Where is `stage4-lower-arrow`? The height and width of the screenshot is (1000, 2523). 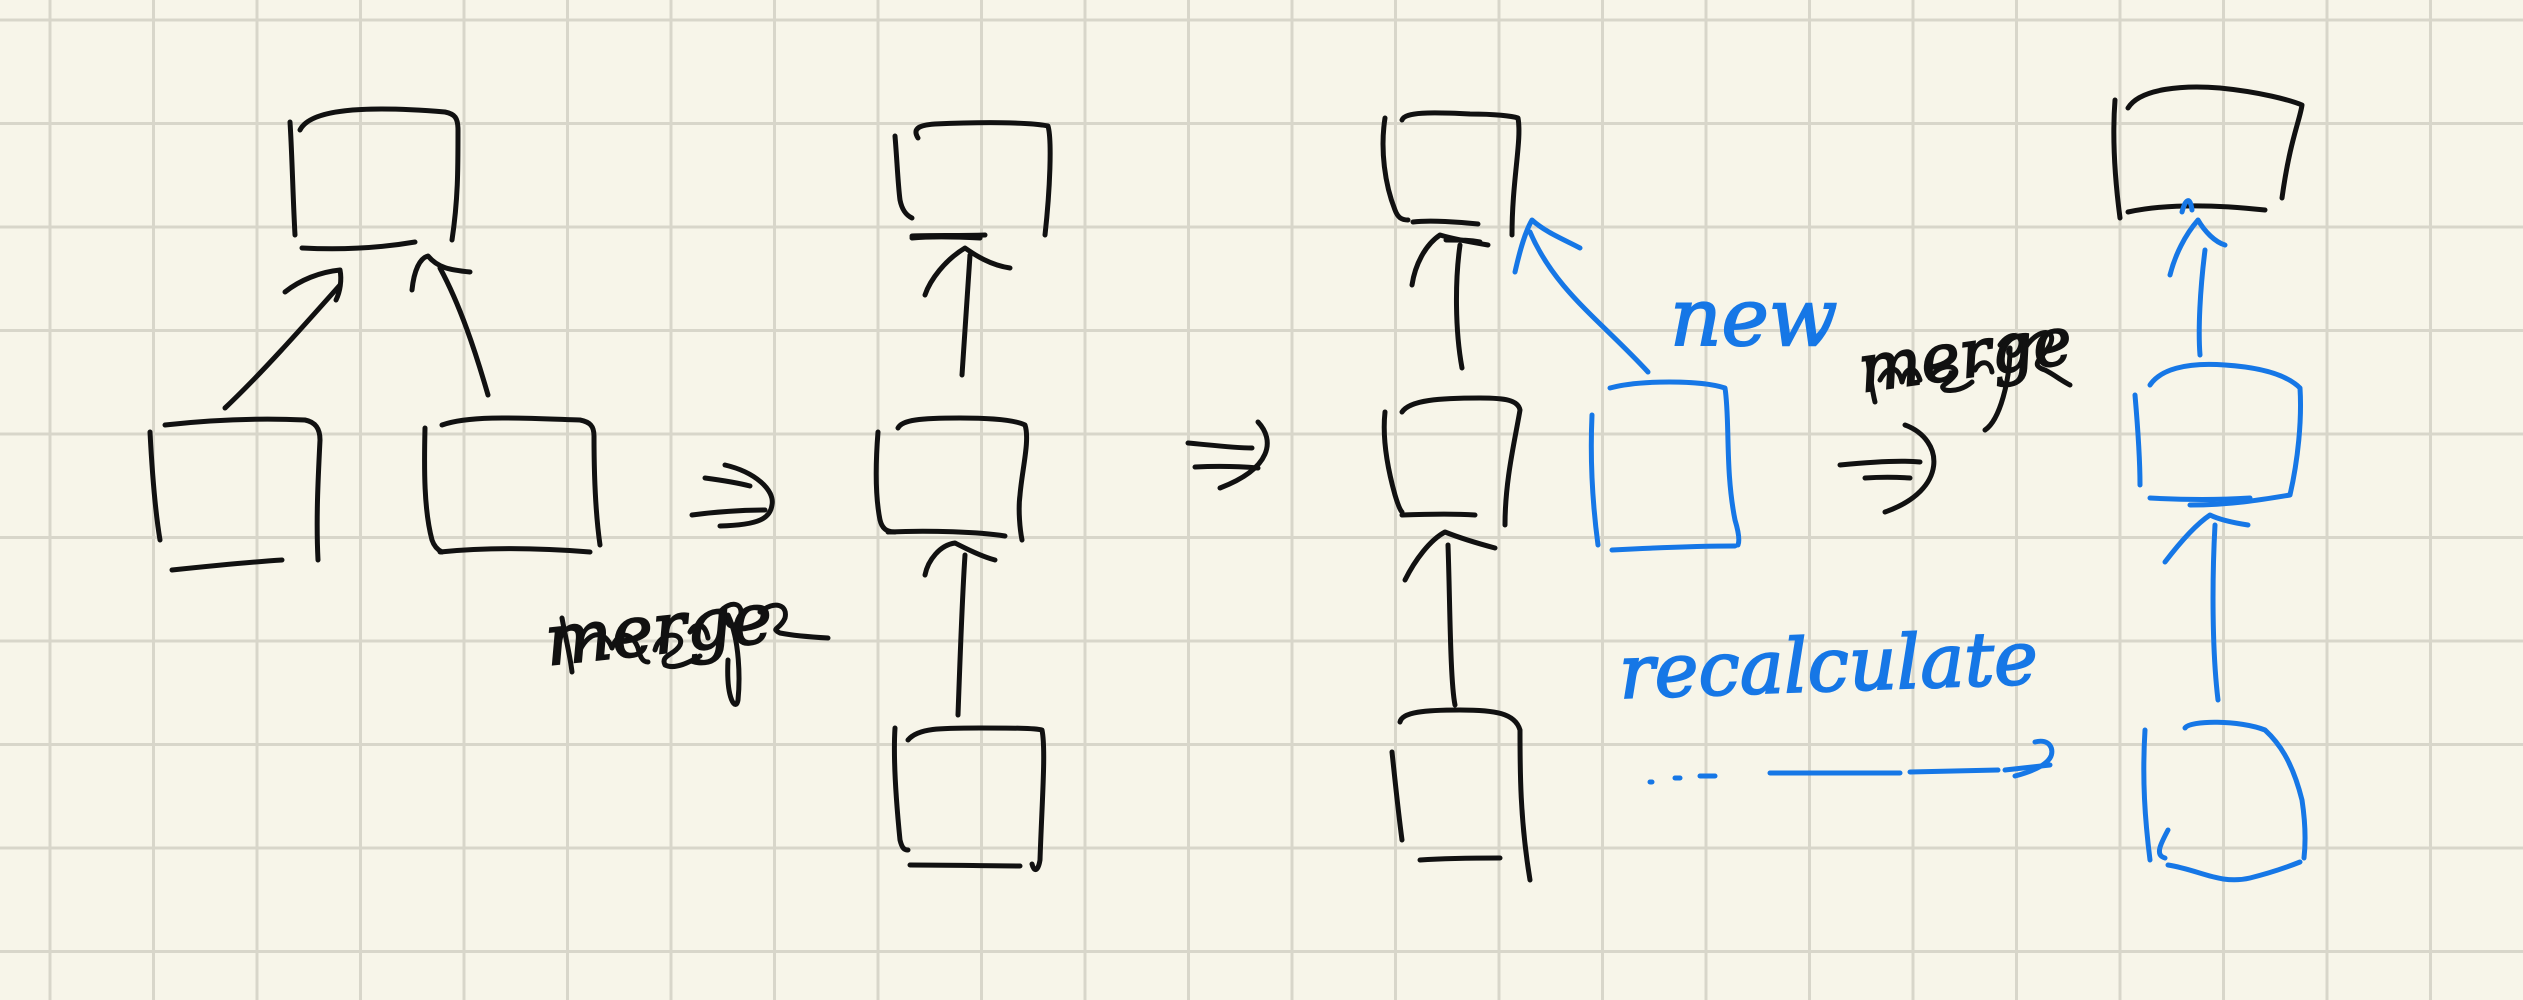 stage4-lower-arrow is located at coordinates (2206, 607).